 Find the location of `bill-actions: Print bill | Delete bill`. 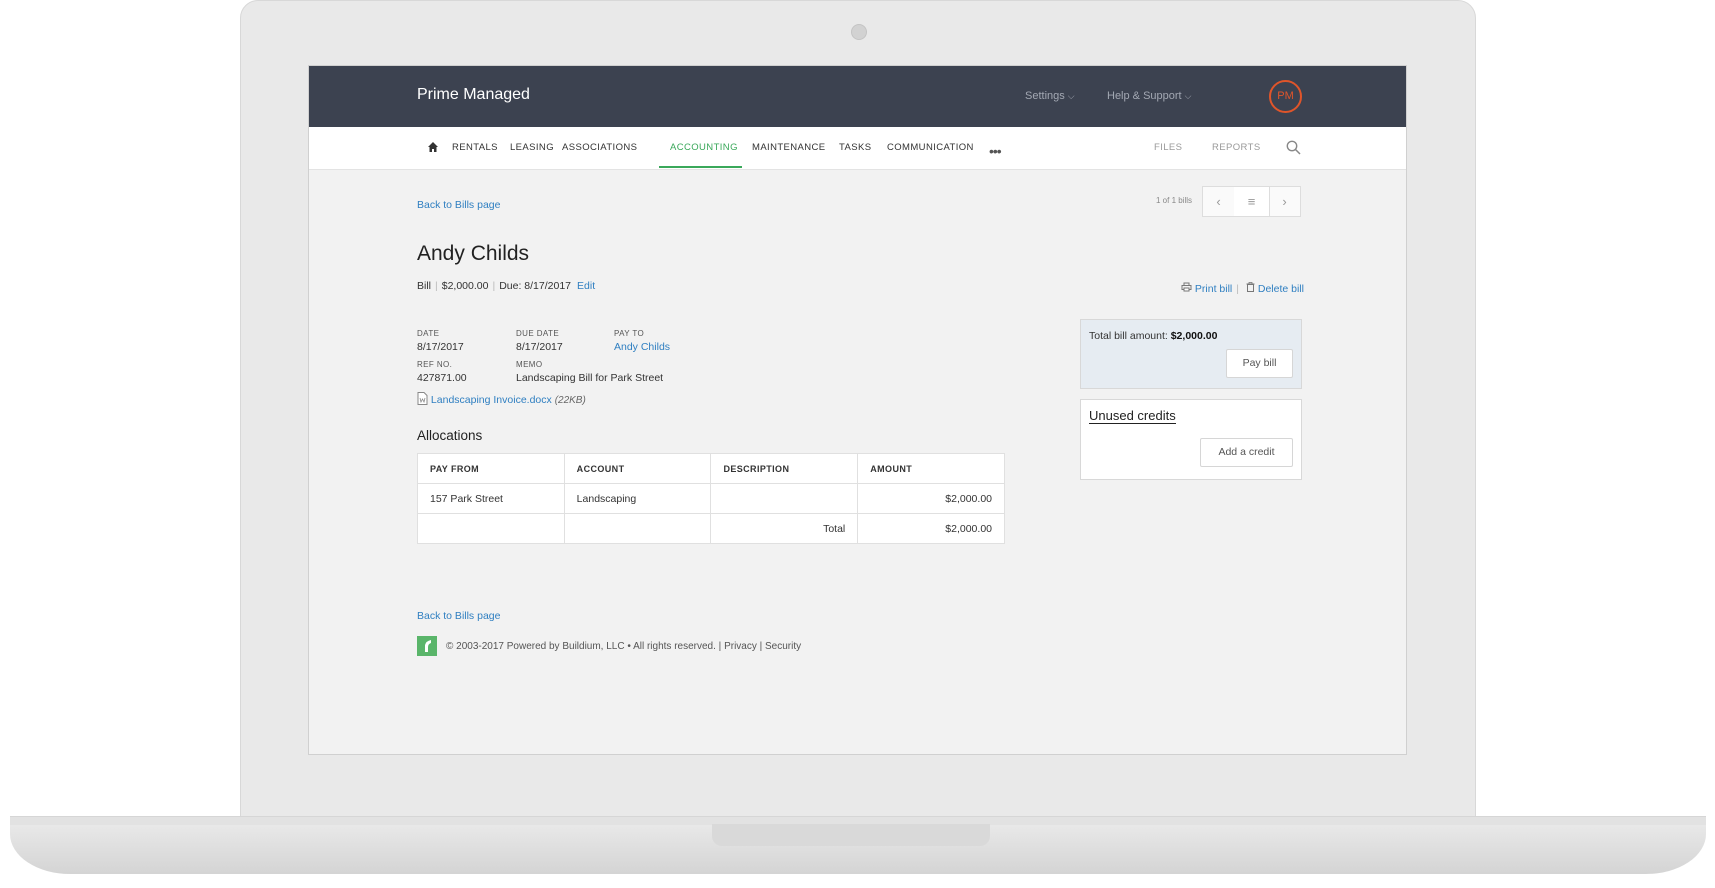

bill-actions: Print bill | Delete bill is located at coordinates (1242, 288).